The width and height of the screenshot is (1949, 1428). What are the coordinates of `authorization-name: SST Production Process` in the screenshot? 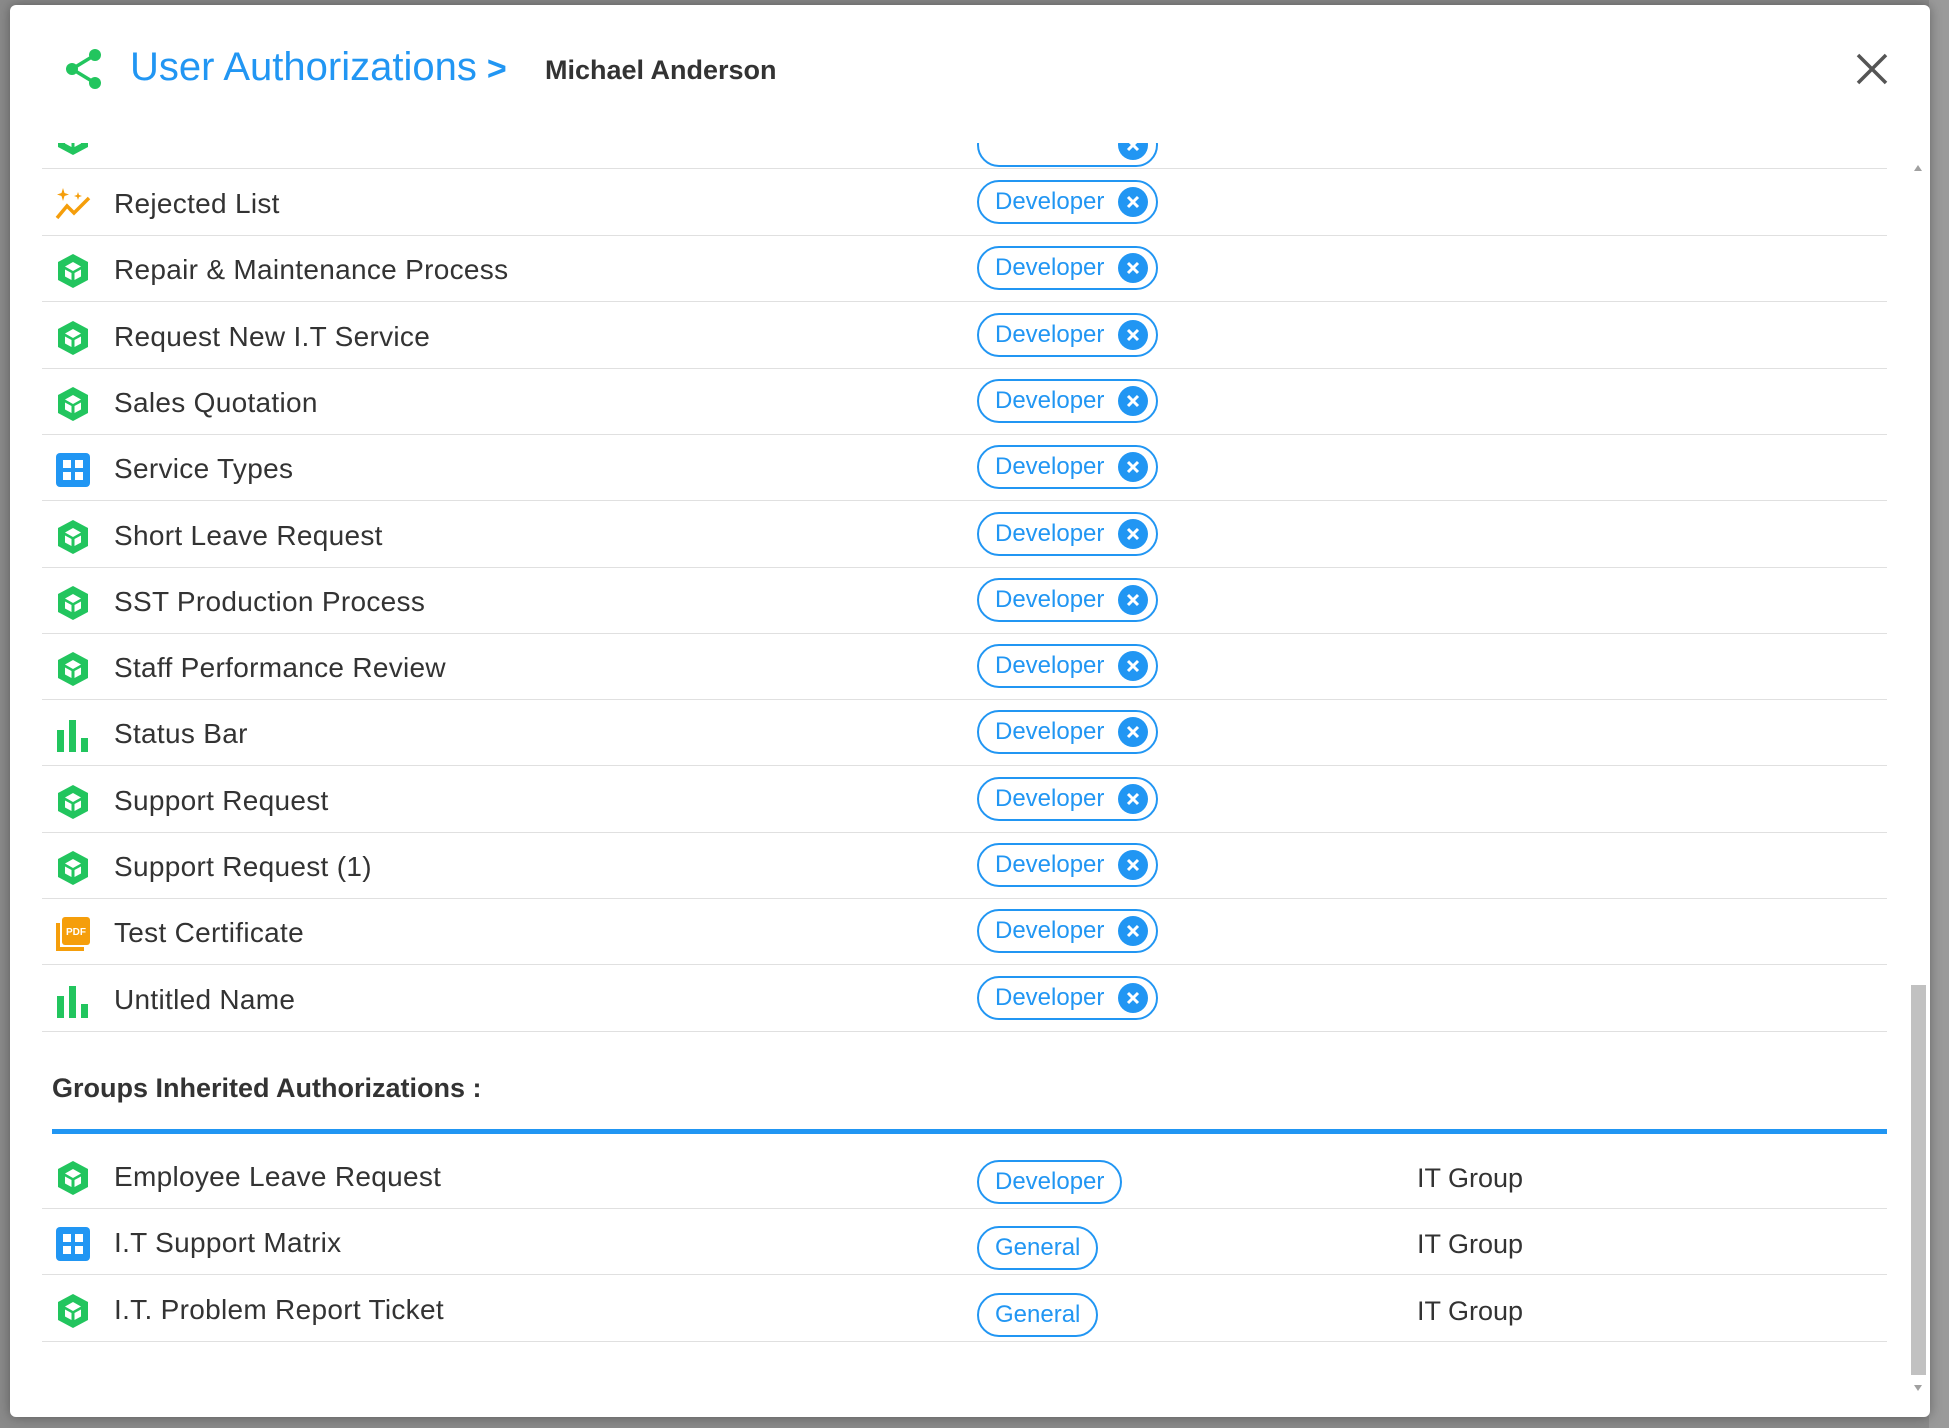 It's located at (270, 601).